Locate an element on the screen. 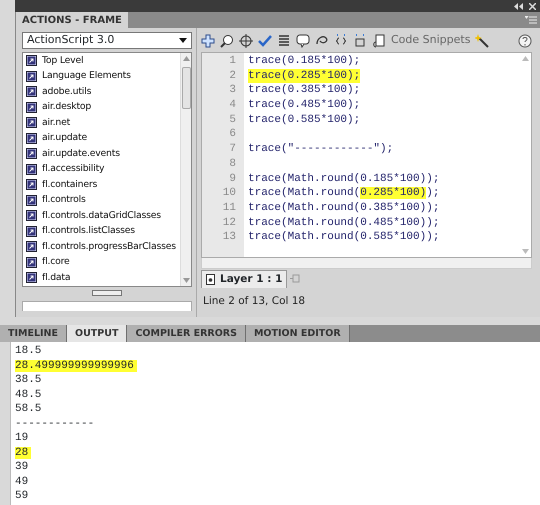  comment-button is located at coordinates (303, 41).